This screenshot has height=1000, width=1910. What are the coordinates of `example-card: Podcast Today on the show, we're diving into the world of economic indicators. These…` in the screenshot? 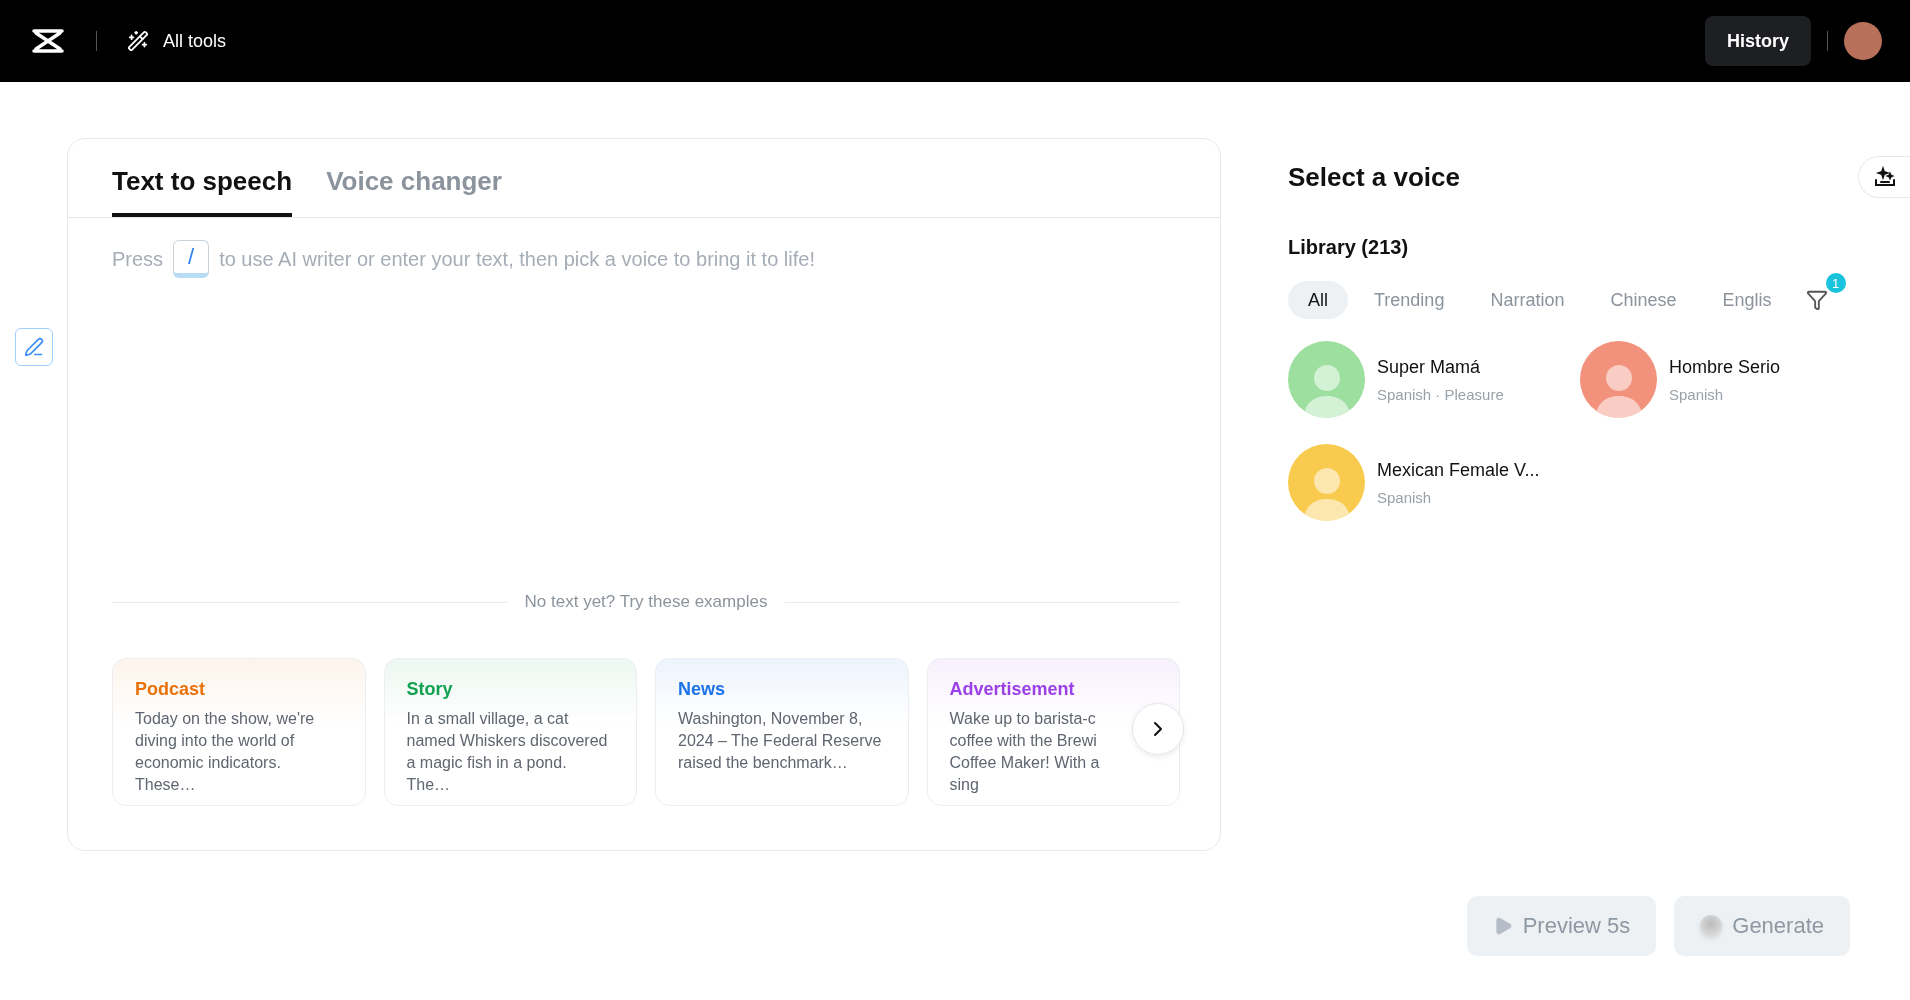 It's located at (239, 732).